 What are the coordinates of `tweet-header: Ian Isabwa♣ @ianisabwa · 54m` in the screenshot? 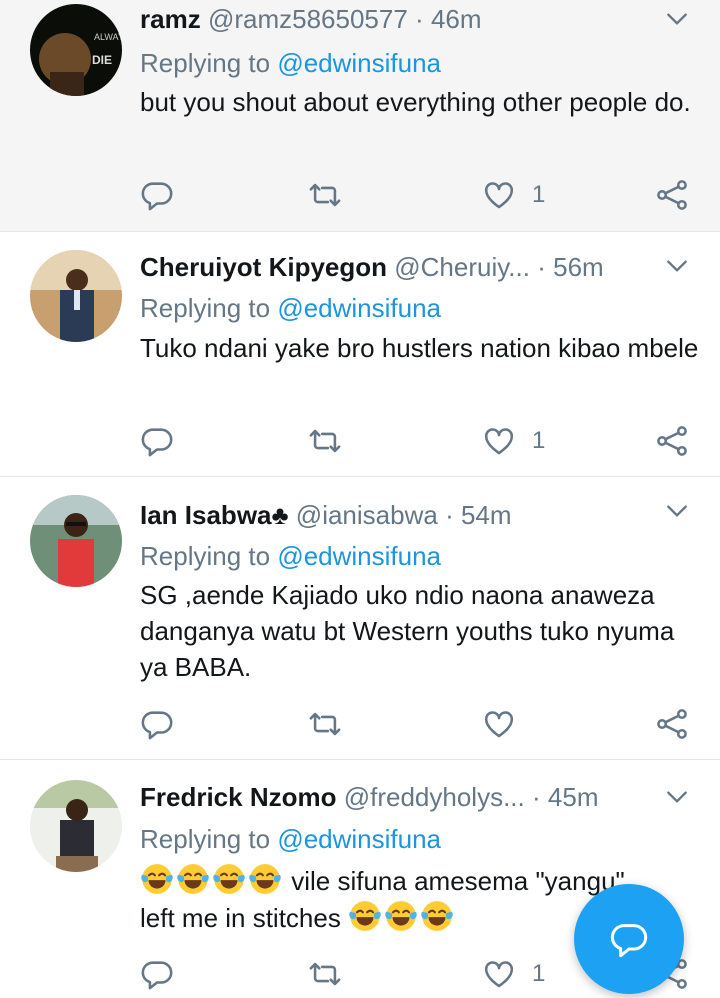 It's located at (395, 515).